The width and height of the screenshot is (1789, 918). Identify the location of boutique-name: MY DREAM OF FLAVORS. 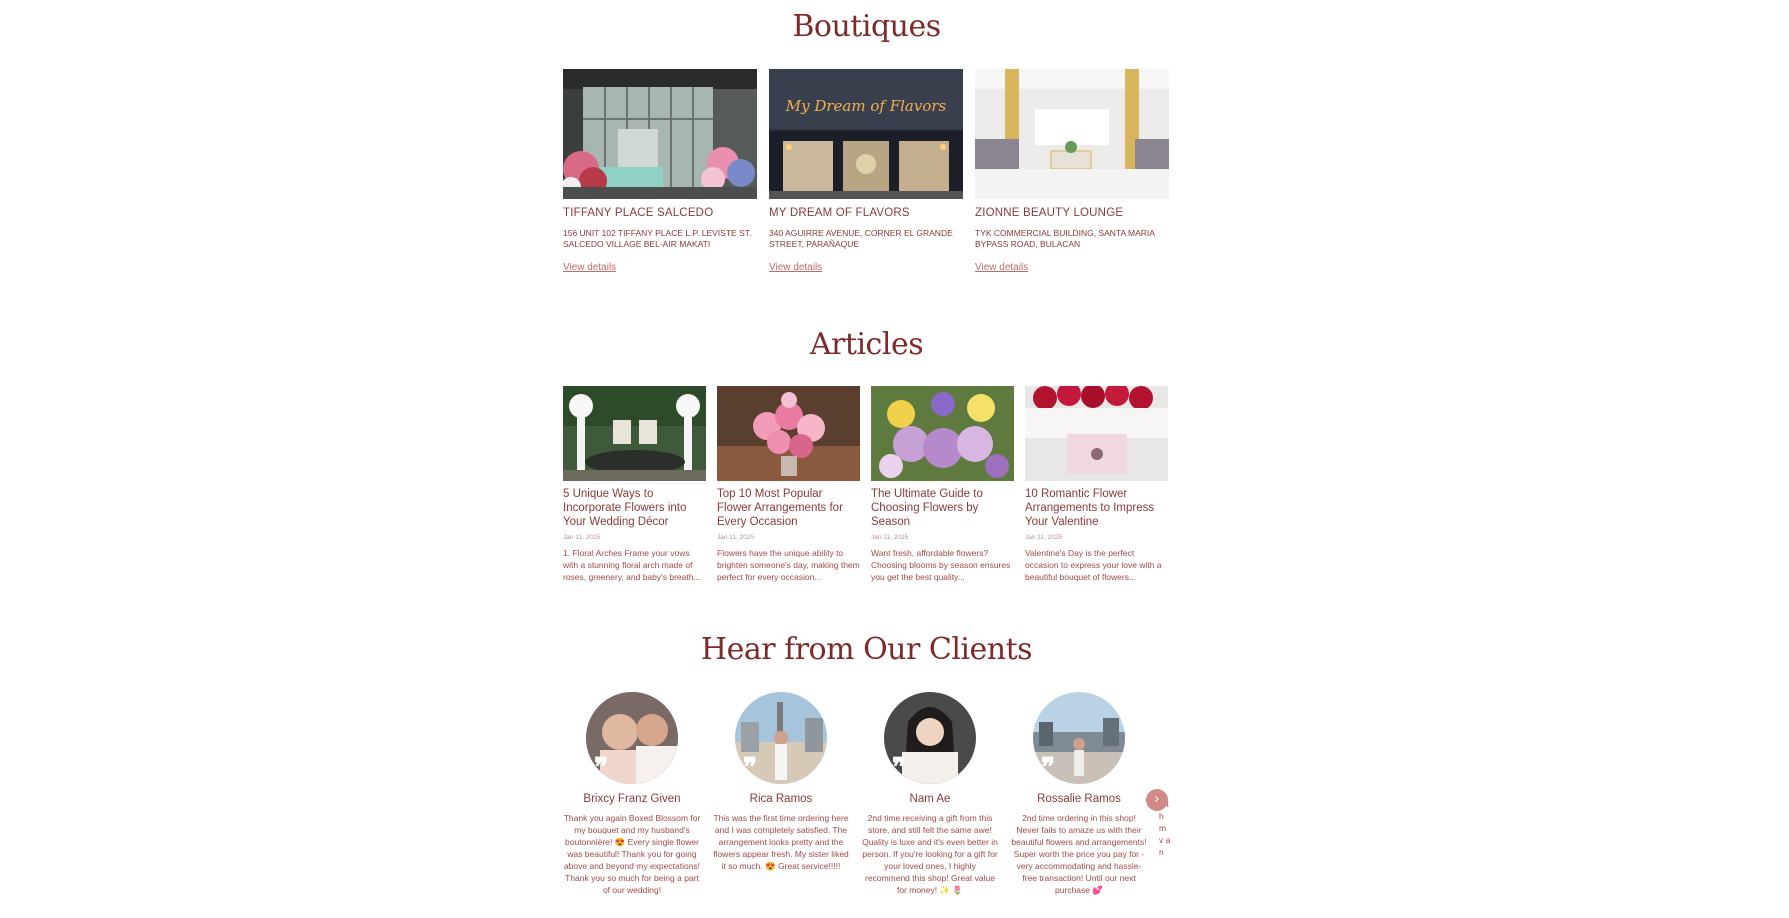
(839, 213).